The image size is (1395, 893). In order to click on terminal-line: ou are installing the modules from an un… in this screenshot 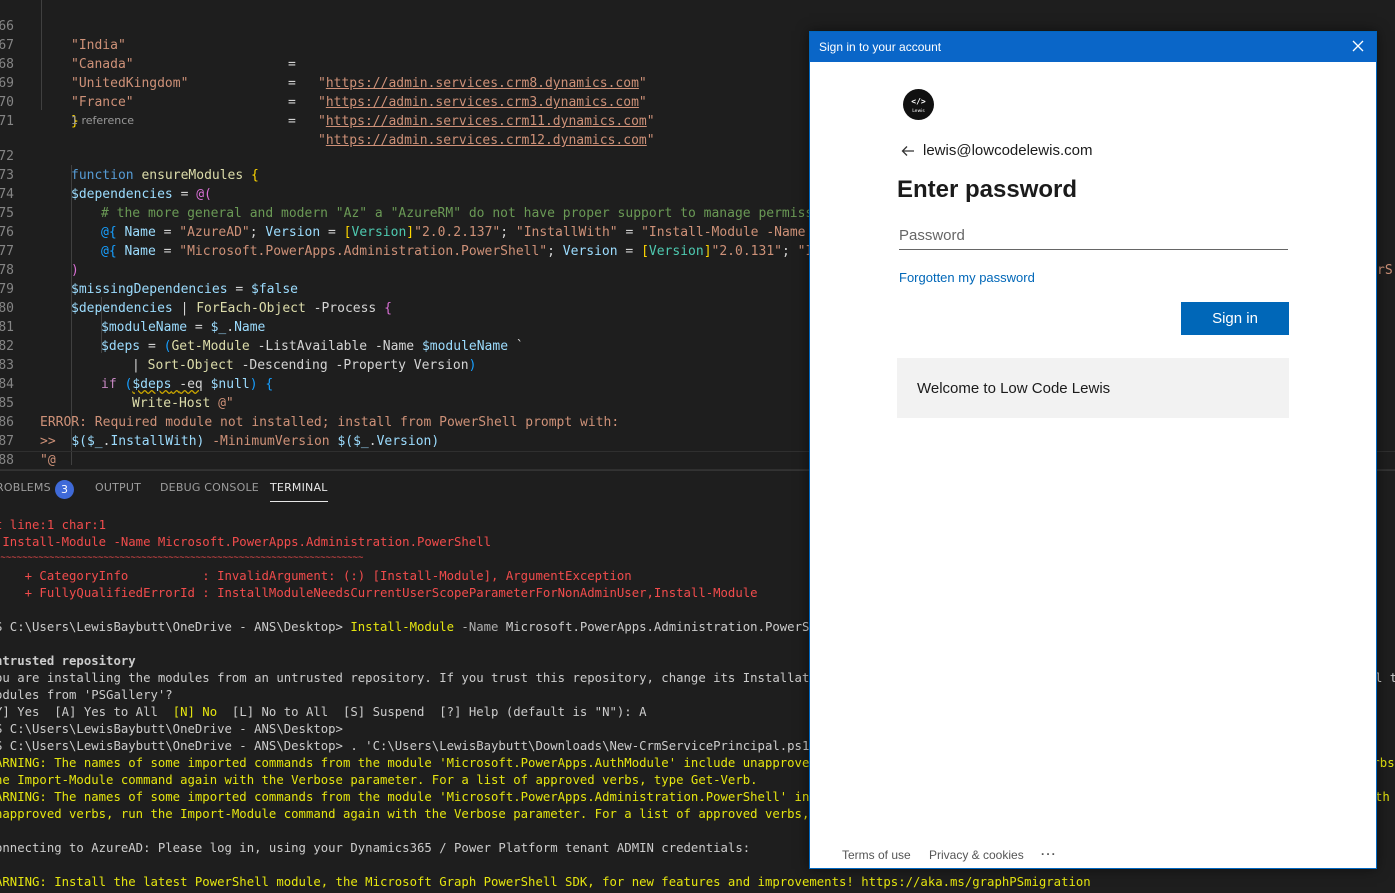, I will do `click(427, 678)`.